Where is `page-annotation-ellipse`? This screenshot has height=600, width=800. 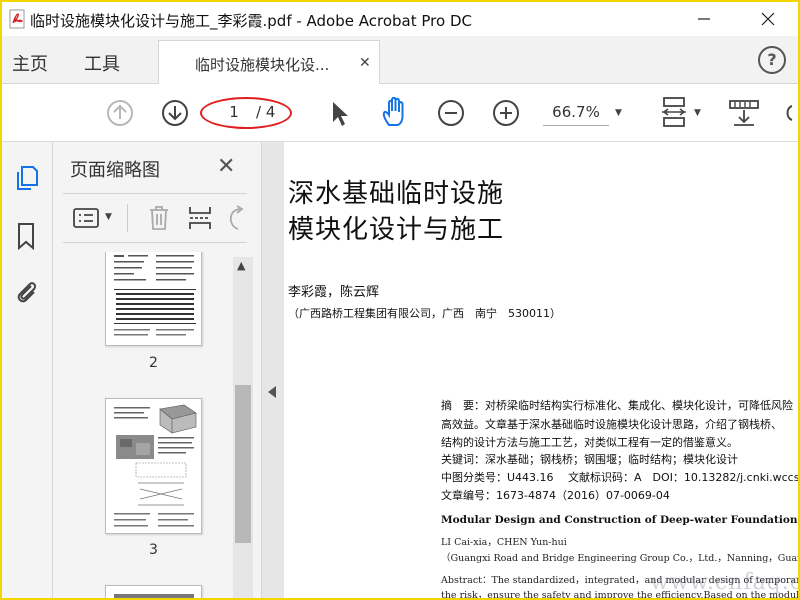 page-annotation-ellipse is located at coordinates (246, 113).